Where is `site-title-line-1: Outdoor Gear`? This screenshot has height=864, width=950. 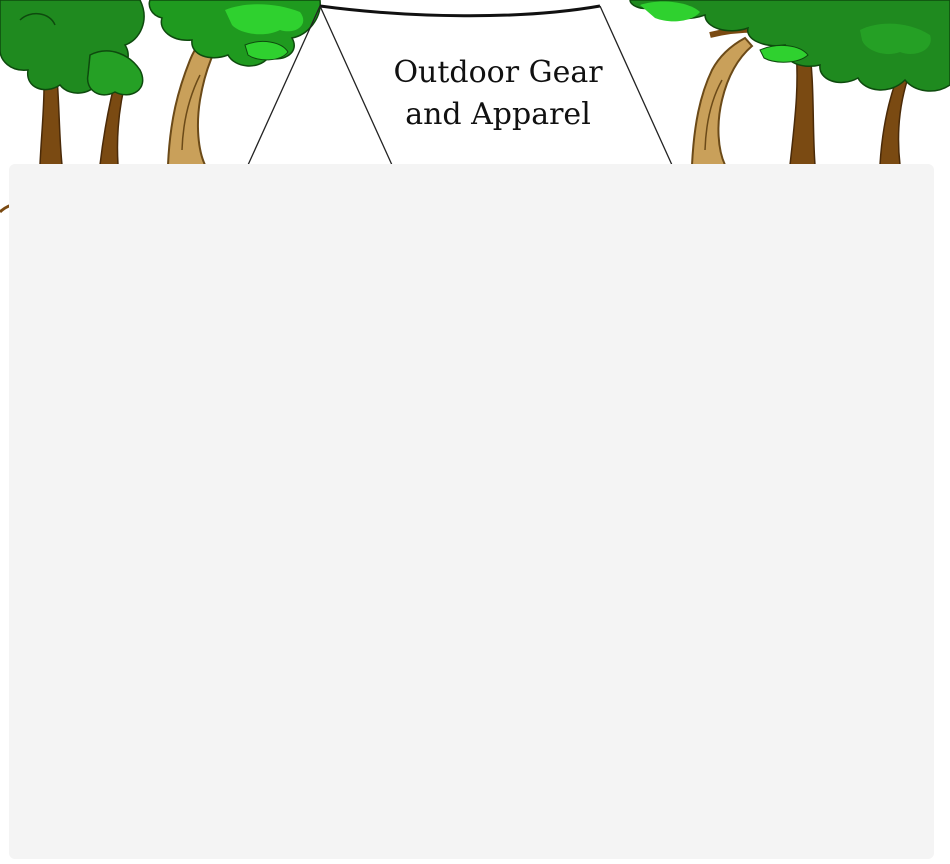
site-title-line-1: Outdoor Gear is located at coordinates (498, 72).